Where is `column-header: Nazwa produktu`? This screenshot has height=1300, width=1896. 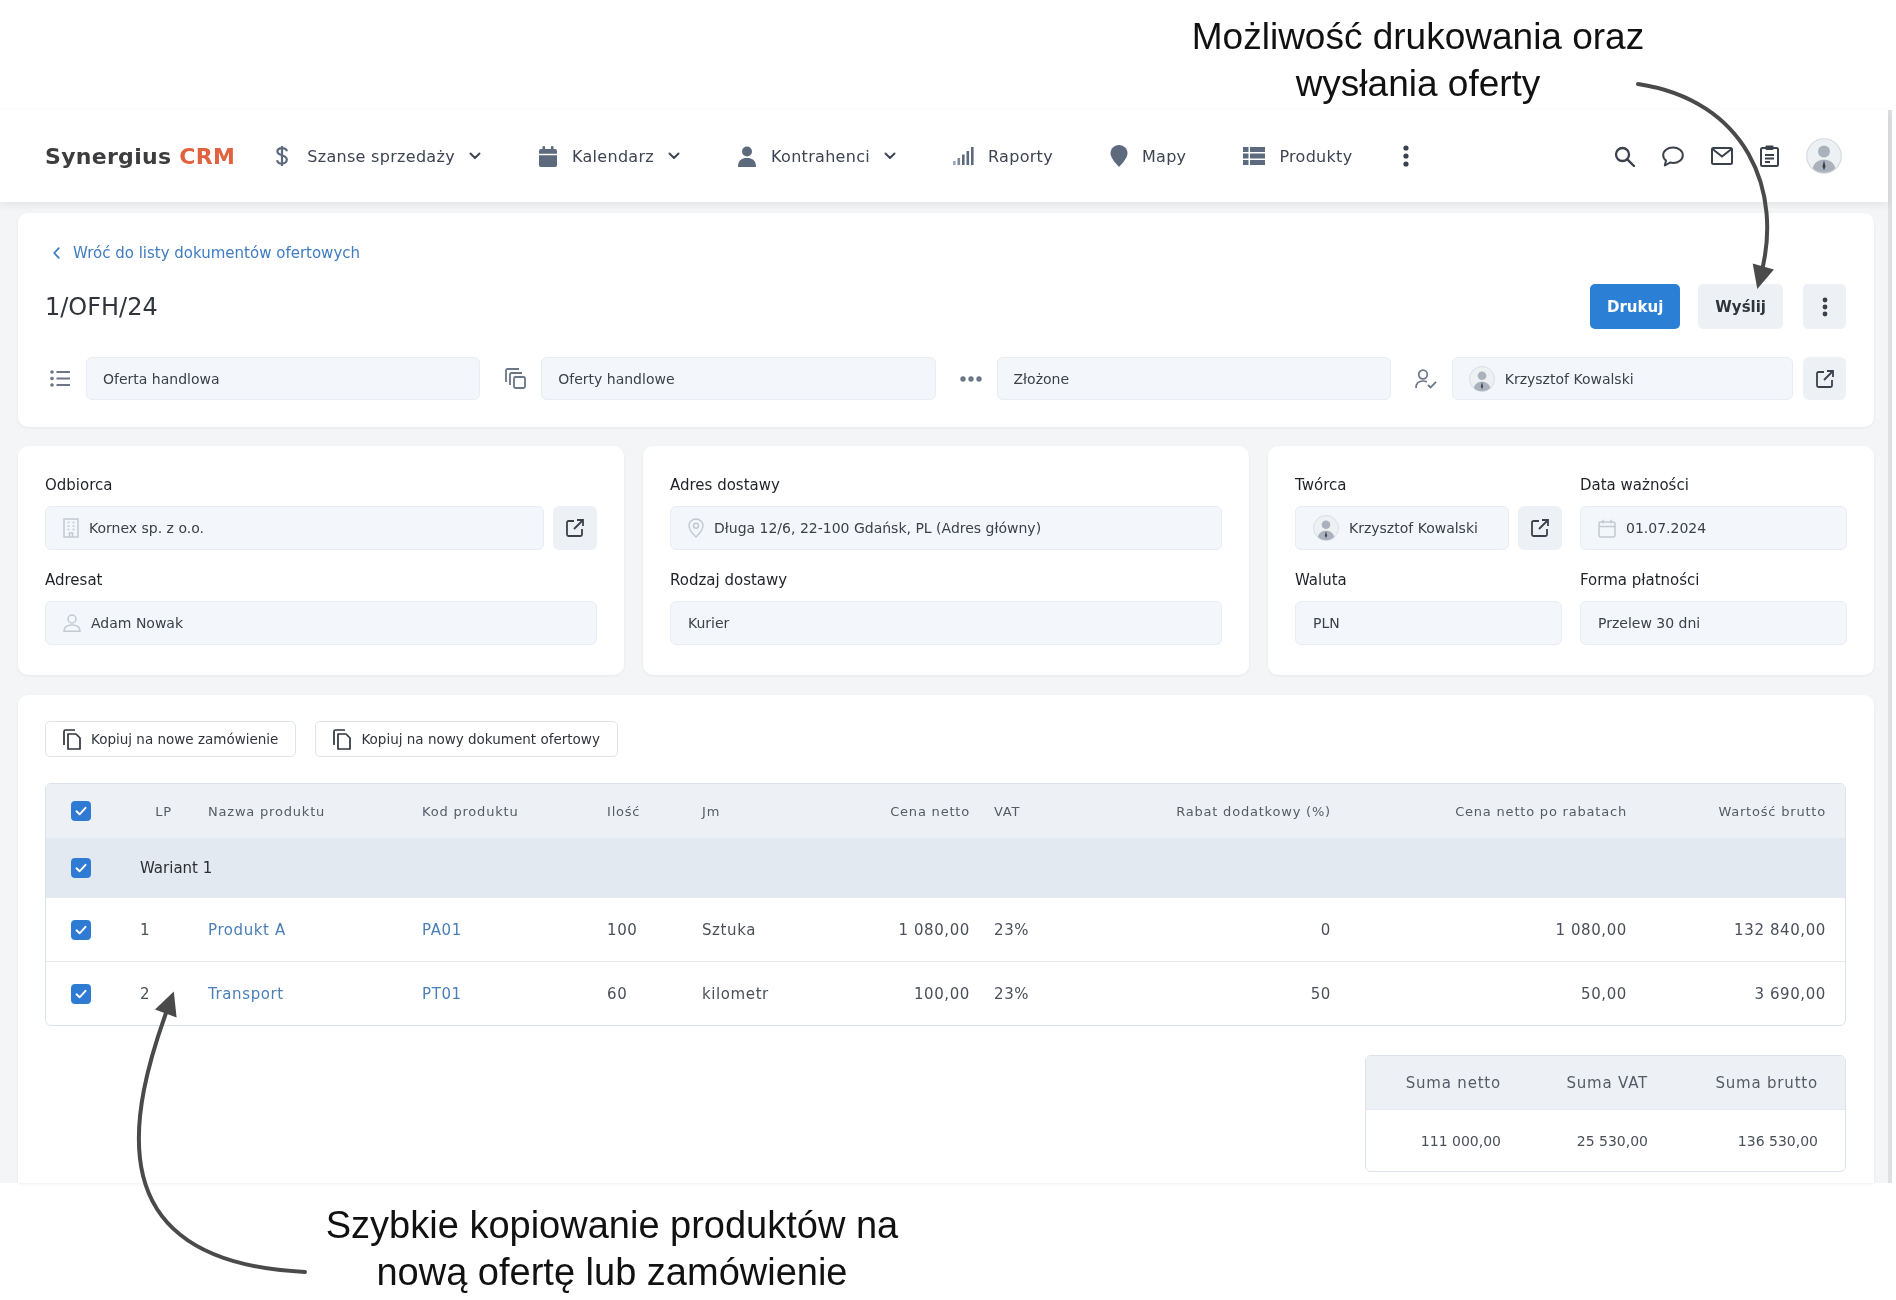 column-header: Nazwa produktu is located at coordinates (267, 811).